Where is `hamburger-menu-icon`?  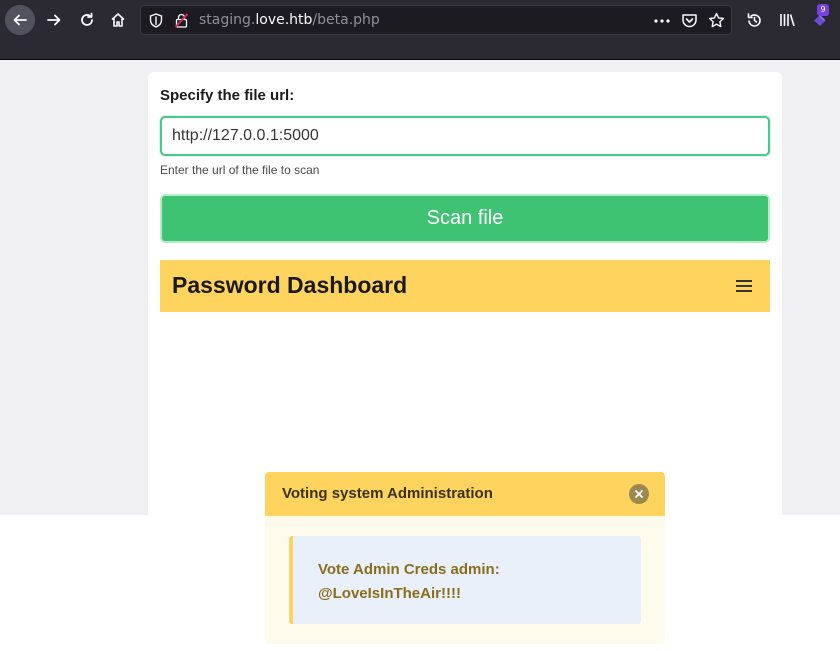
hamburger-menu-icon is located at coordinates (744, 286).